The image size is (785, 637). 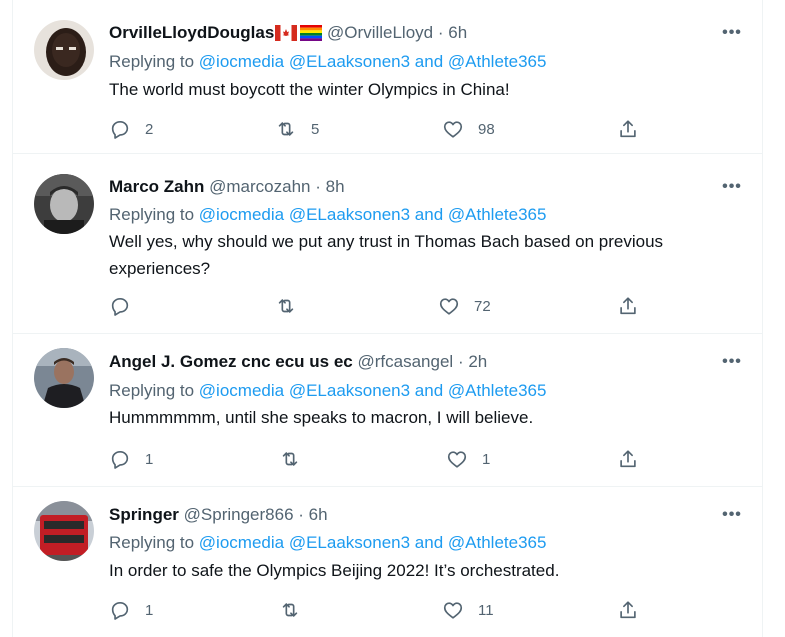 I want to click on like-count: 11, so click(x=486, y=610).